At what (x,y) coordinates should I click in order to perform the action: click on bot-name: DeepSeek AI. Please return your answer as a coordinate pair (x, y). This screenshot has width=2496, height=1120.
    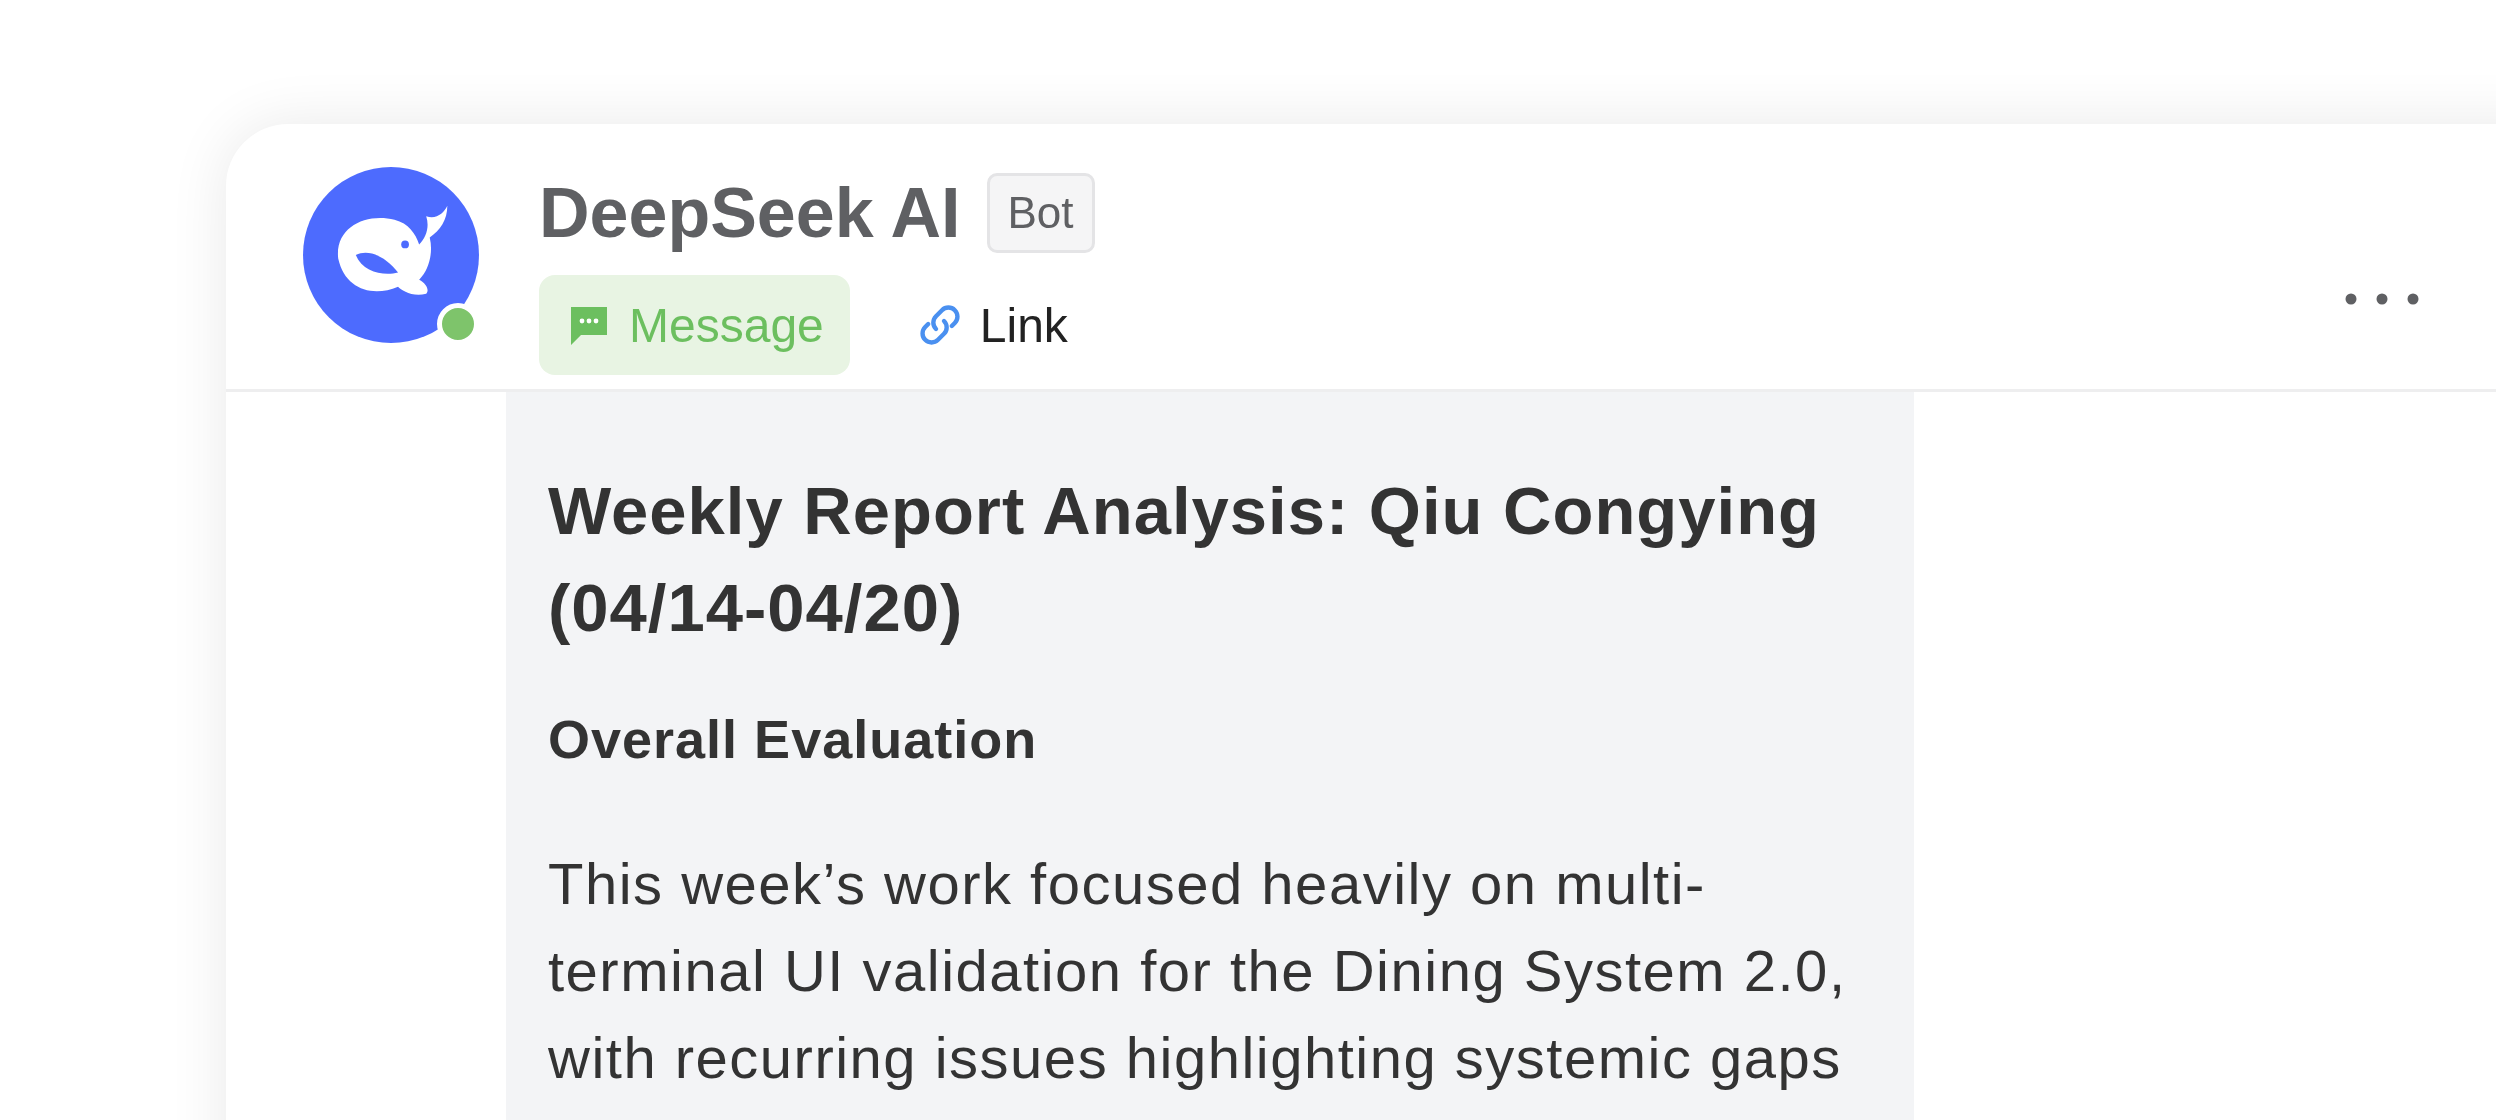
    Looking at the image, I should click on (750, 213).